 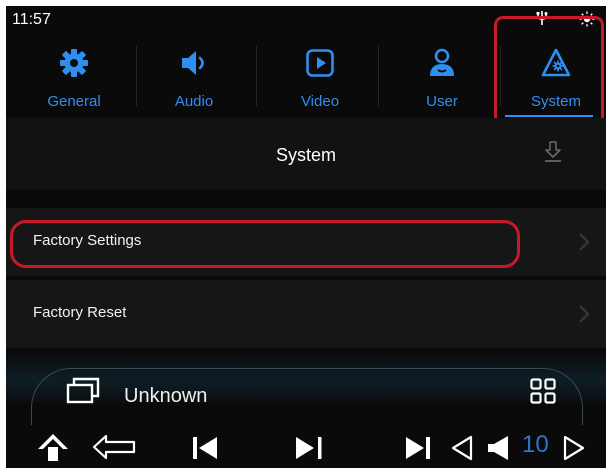 I want to click on speaker-icon, so click(x=193, y=63).